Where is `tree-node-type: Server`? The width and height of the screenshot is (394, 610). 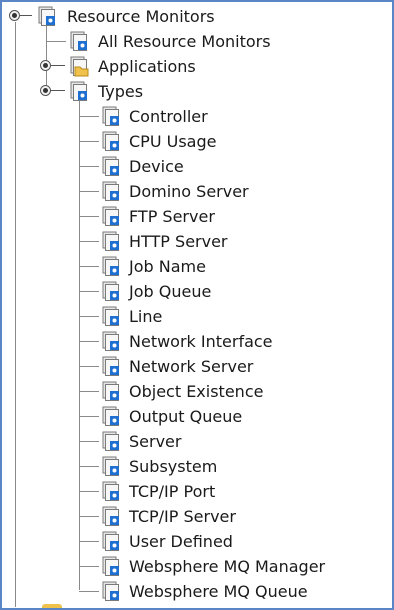
tree-node-type: Server is located at coordinates (155, 441).